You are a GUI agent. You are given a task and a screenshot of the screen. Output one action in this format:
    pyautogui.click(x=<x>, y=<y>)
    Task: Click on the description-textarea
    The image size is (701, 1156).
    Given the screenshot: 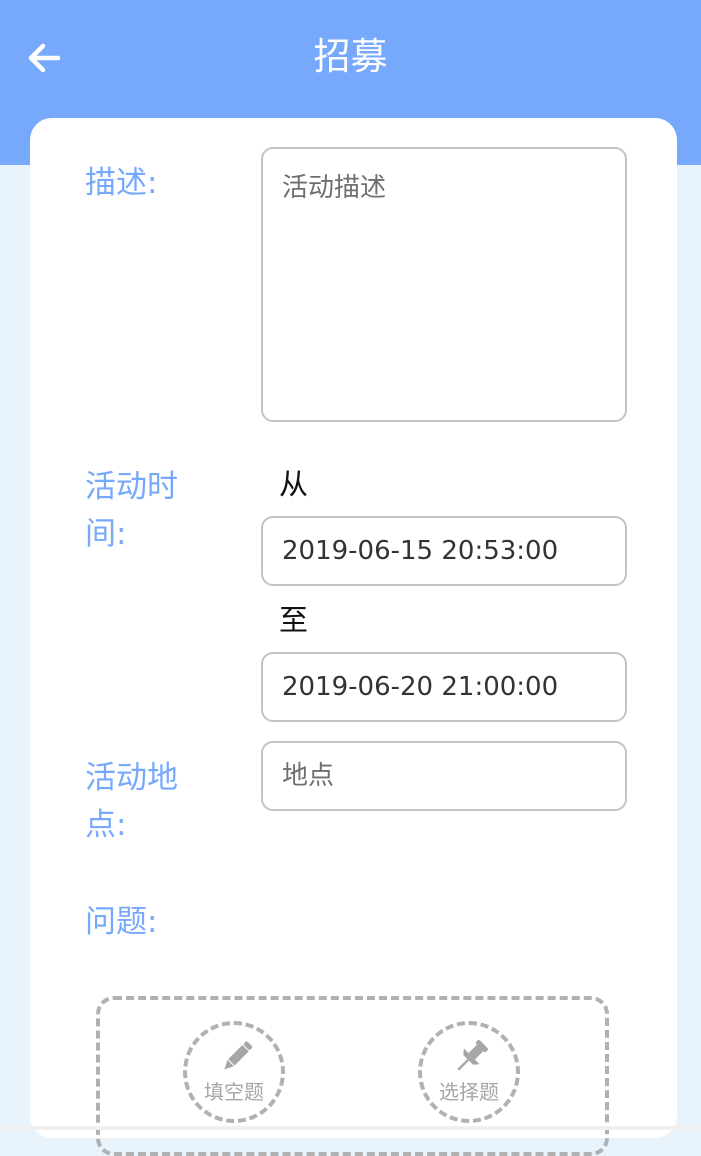 What is the action you would take?
    pyautogui.click(x=444, y=284)
    